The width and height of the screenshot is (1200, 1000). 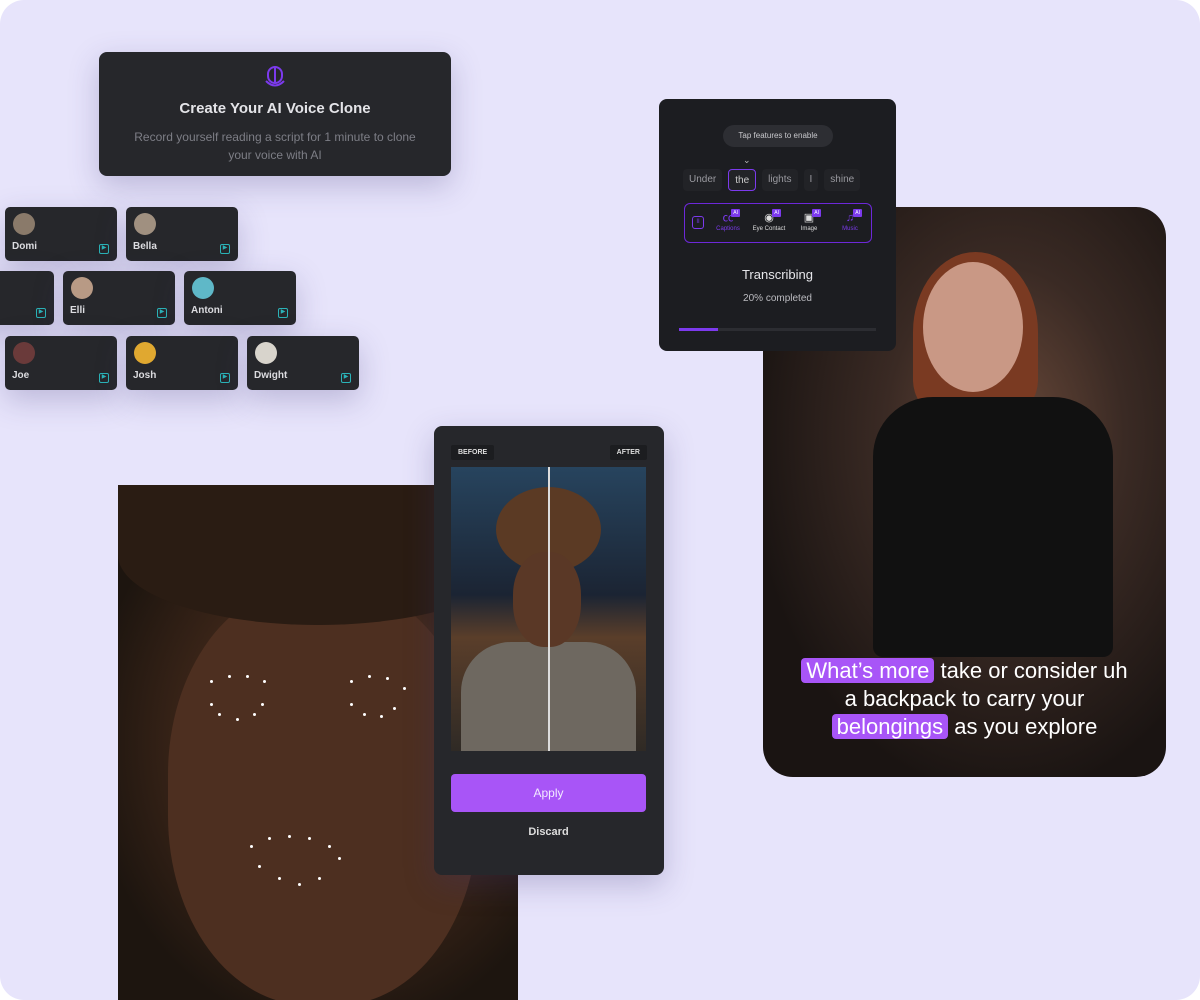 I want to click on voice-card: Domi ▶, so click(x=61, y=234).